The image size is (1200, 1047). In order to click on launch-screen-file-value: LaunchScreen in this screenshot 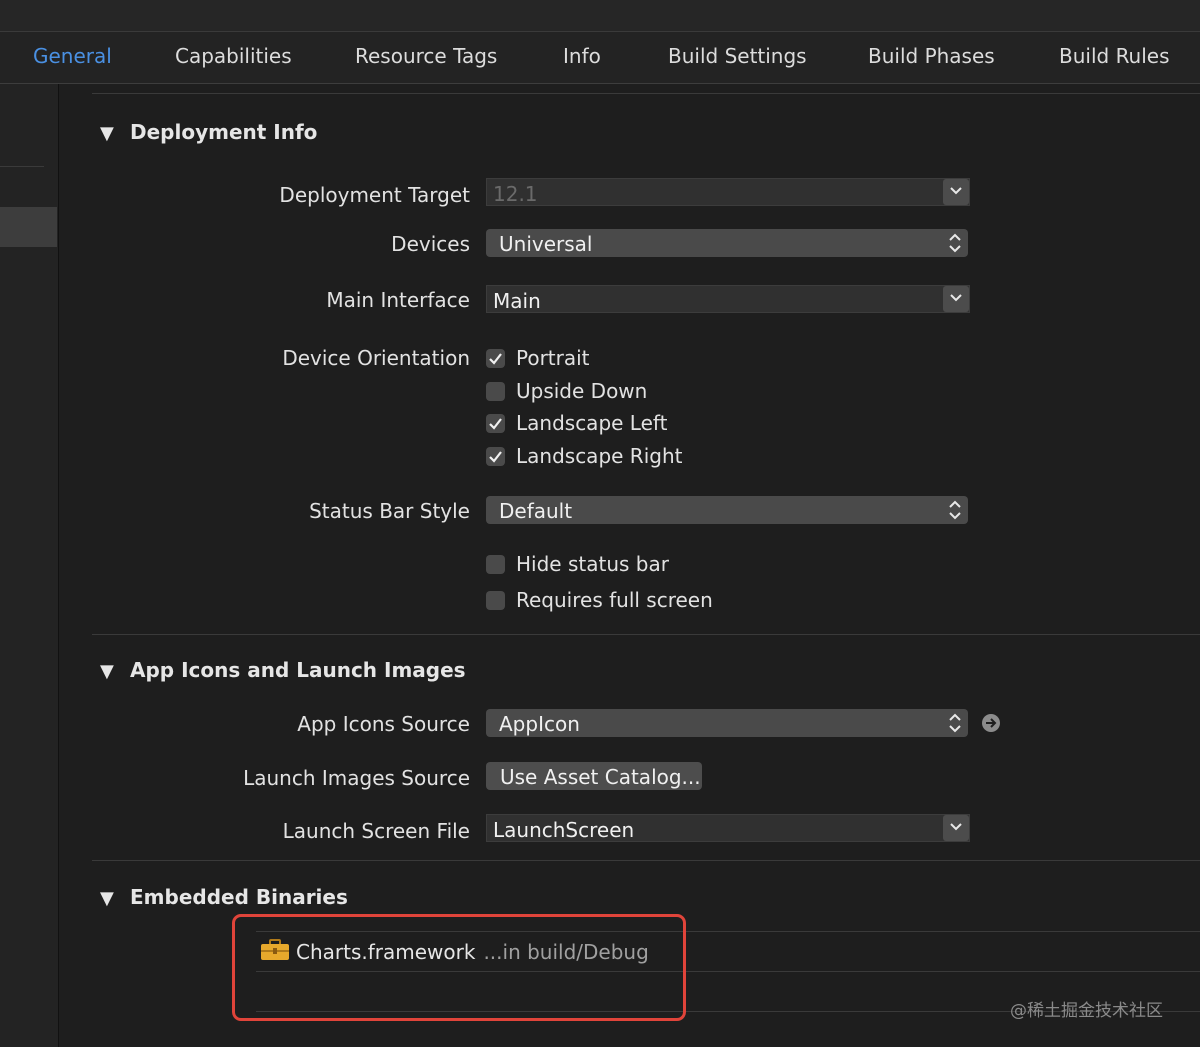, I will do `click(564, 830)`.